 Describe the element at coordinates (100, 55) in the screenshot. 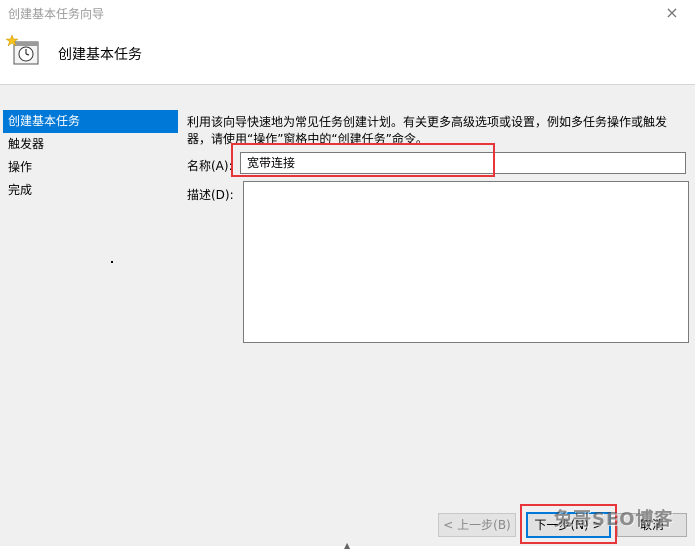

I see `page-title: 创建基本任务` at that location.